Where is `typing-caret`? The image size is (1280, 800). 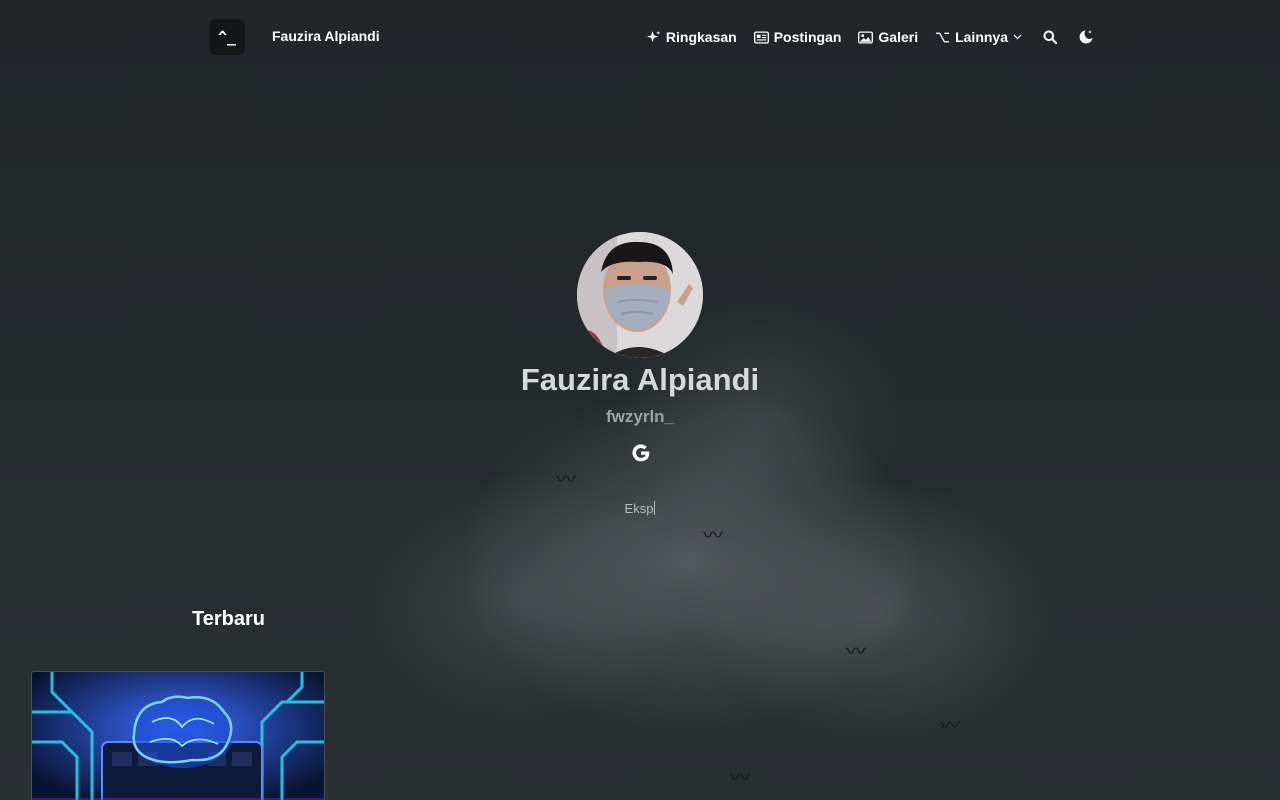
typing-caret is located at coordinates (655, 508).